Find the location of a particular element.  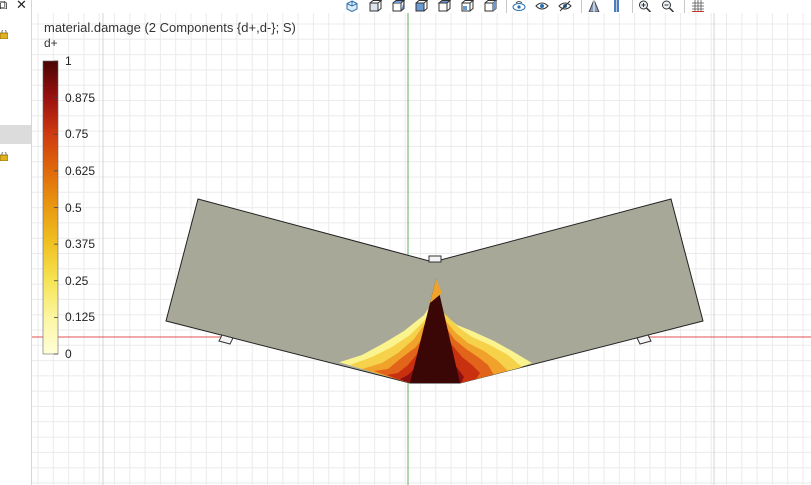

view-xy-icon is located at coordinates (375, 6).